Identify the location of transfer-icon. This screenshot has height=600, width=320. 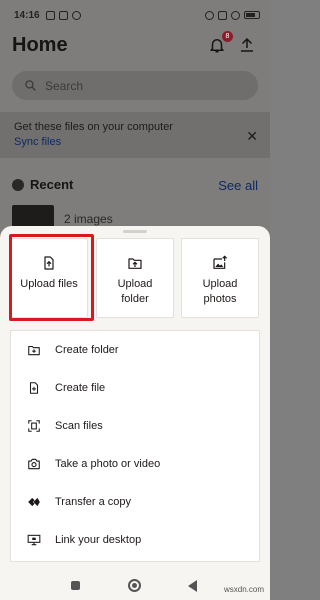
(34, 502).